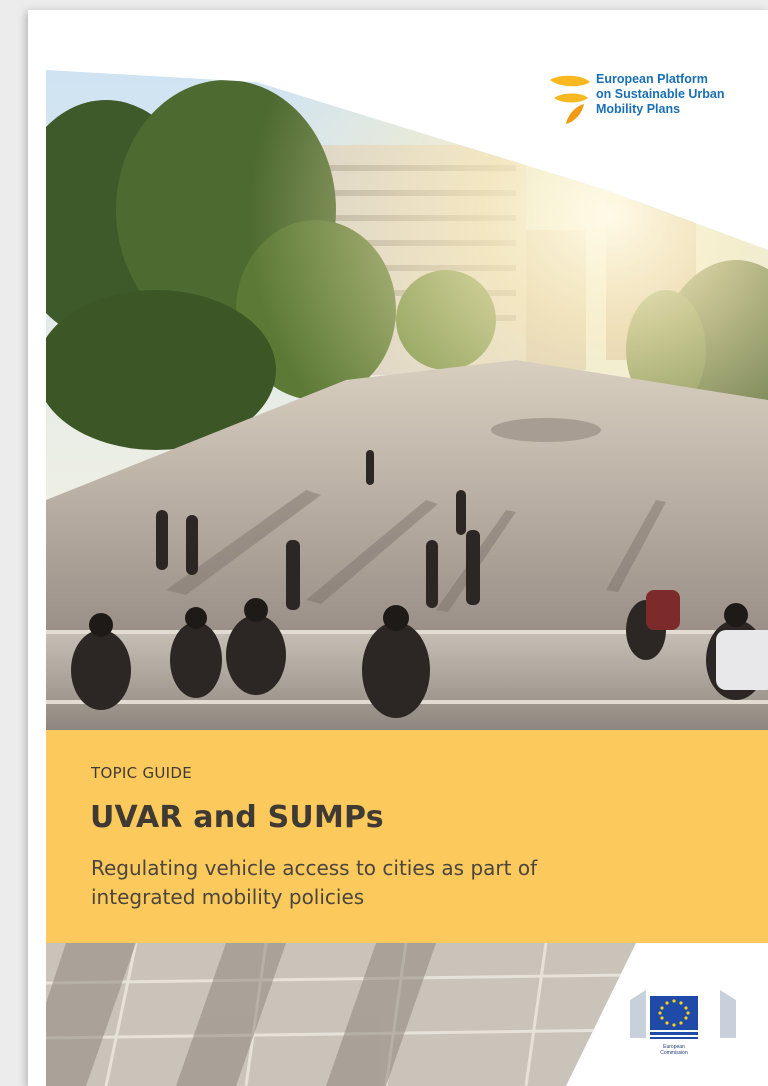 The width and height of the screenshot is (768, 1086). I want to click on document-title: UVAR and SUMPs, so click(237, 817).